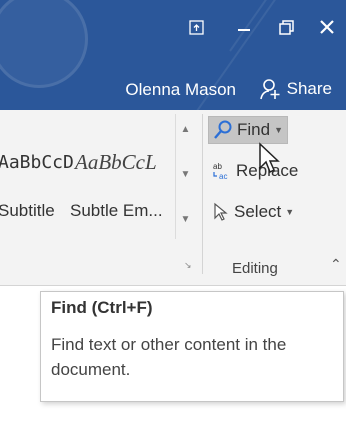 This screenshot has width=346, height=435. What do you see at coordinates (254, 129) in the screenshot?
I see `find-label: Find` at bounding box center [254, 129].